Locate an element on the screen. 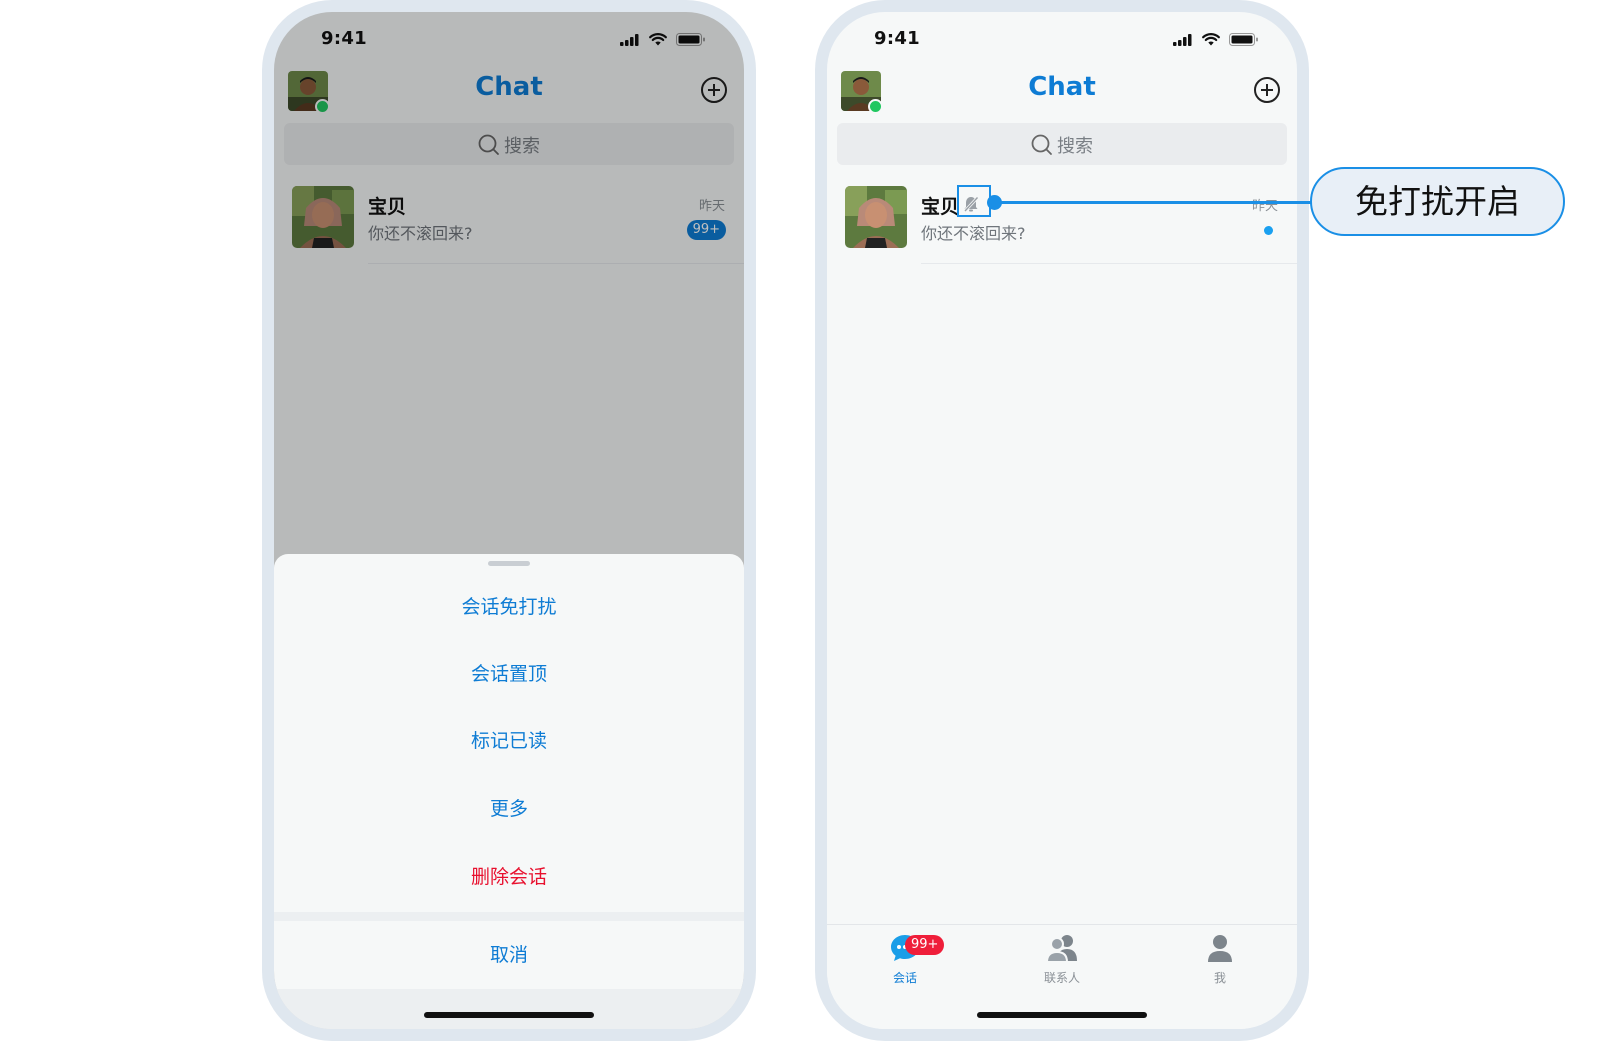  status-icons is located at coordinates (1215, 40).